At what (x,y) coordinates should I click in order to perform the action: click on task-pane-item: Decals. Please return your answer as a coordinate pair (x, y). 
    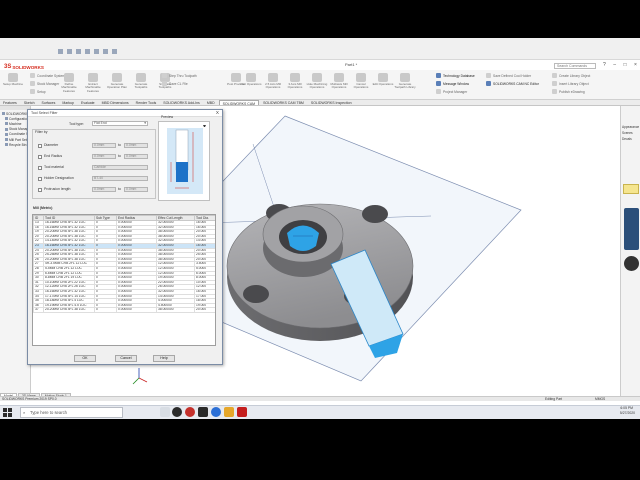
    Looking at the image, I should click on (630, 139).